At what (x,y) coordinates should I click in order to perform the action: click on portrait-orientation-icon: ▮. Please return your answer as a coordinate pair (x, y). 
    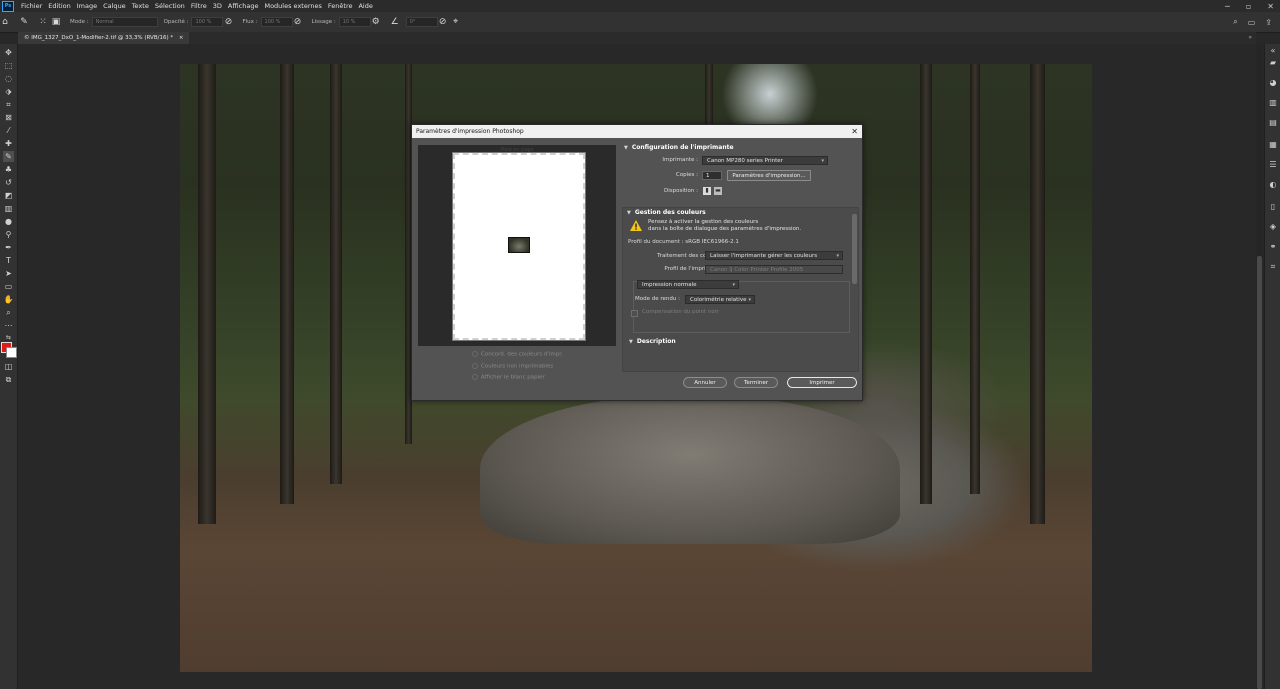
    Looking at the image, I should click on (707, 191).